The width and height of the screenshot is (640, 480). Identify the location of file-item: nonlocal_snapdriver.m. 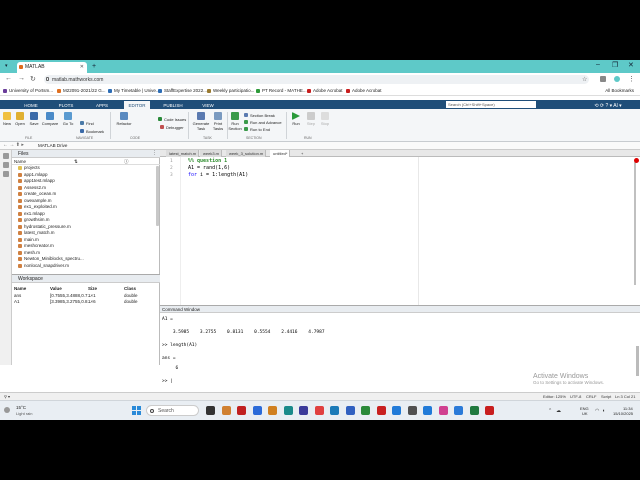
(86, 266).